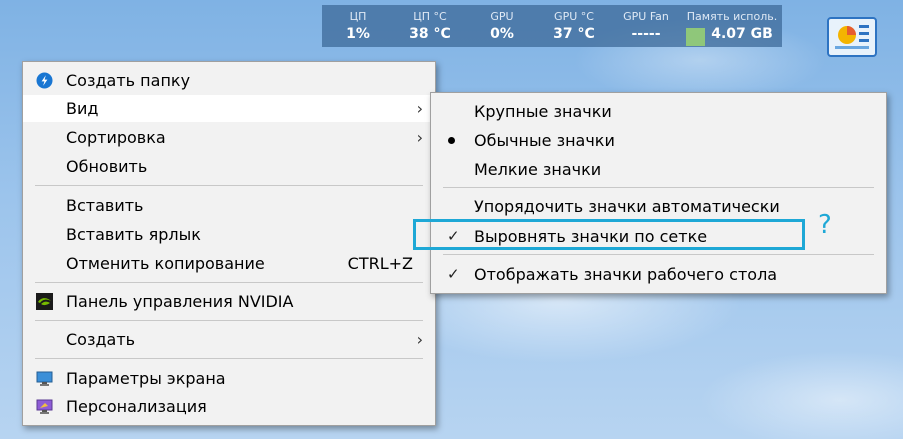 The image size is (903, 439). I want to click on hw-label: GPU, so click(502, 16).